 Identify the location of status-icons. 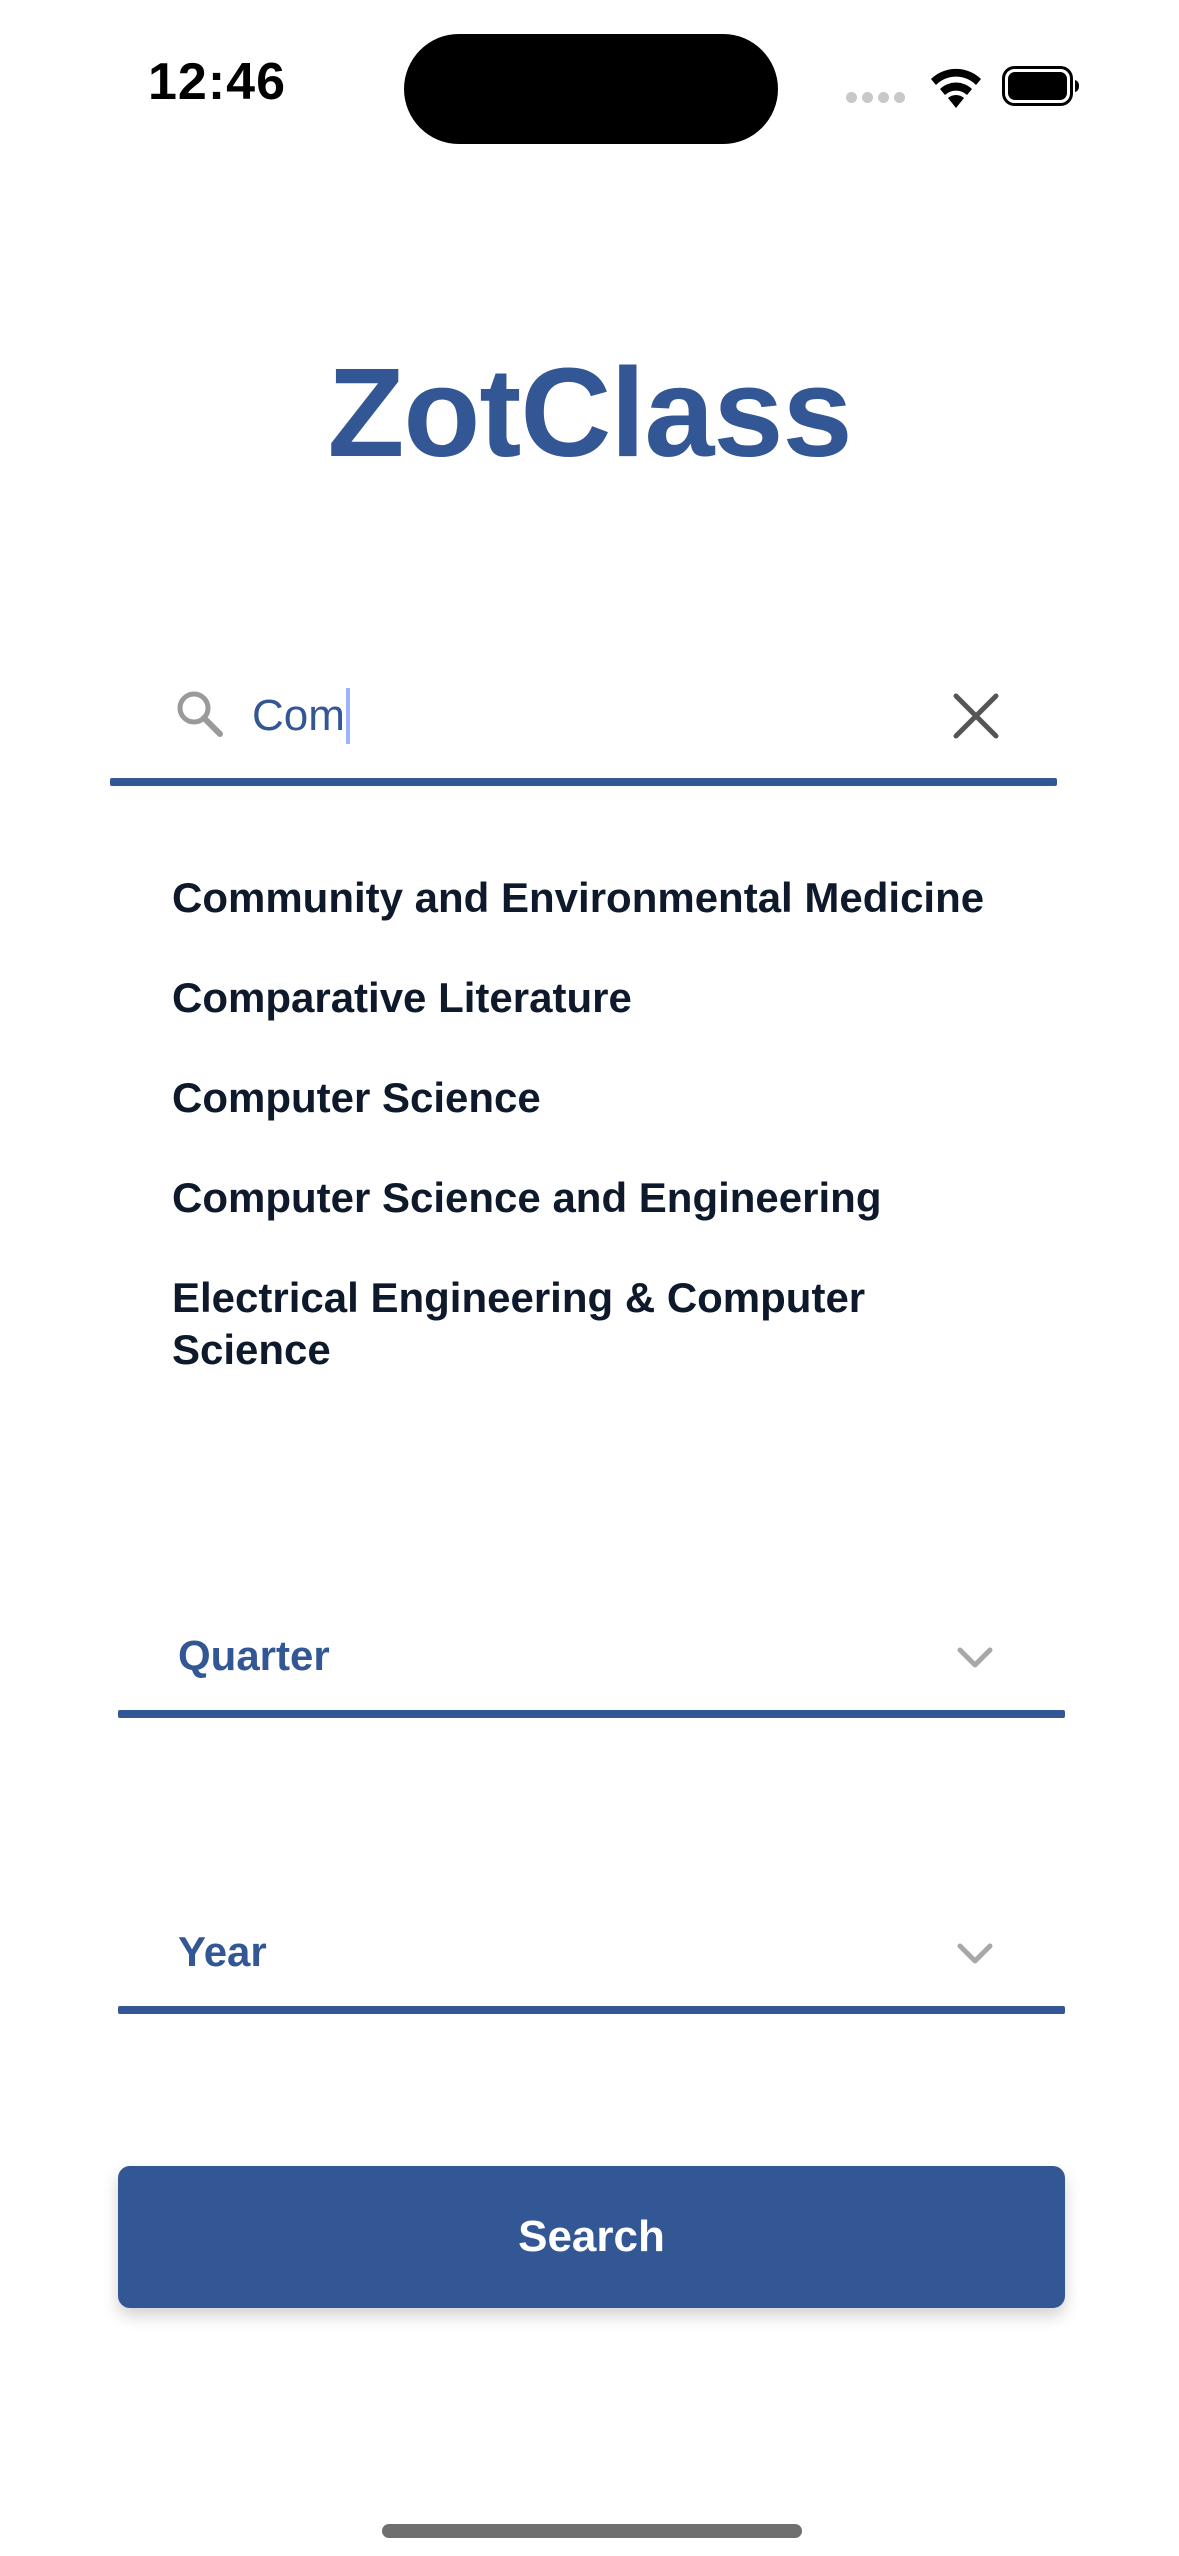
(966, 87).